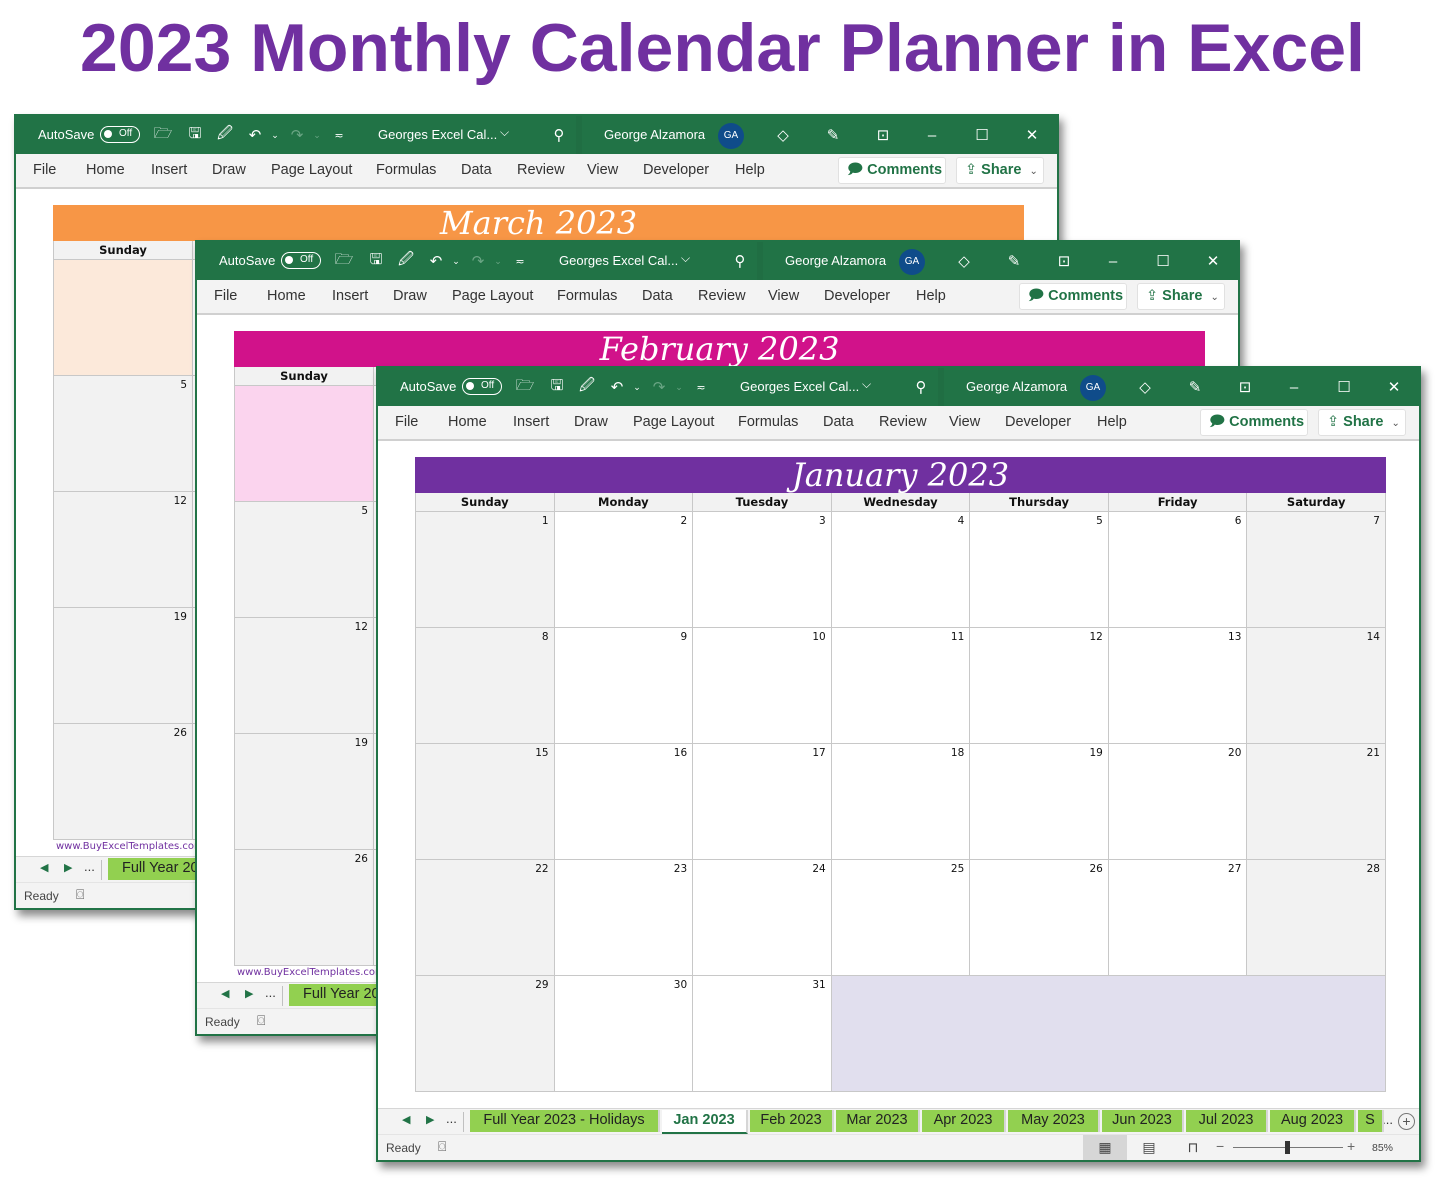 This screenshot has width=1445, height=1187. What do you see at coordinates (1382, 1148) in the screenshot?
I see `zoom-level: 85%` at bounding box center [1382, 1148].